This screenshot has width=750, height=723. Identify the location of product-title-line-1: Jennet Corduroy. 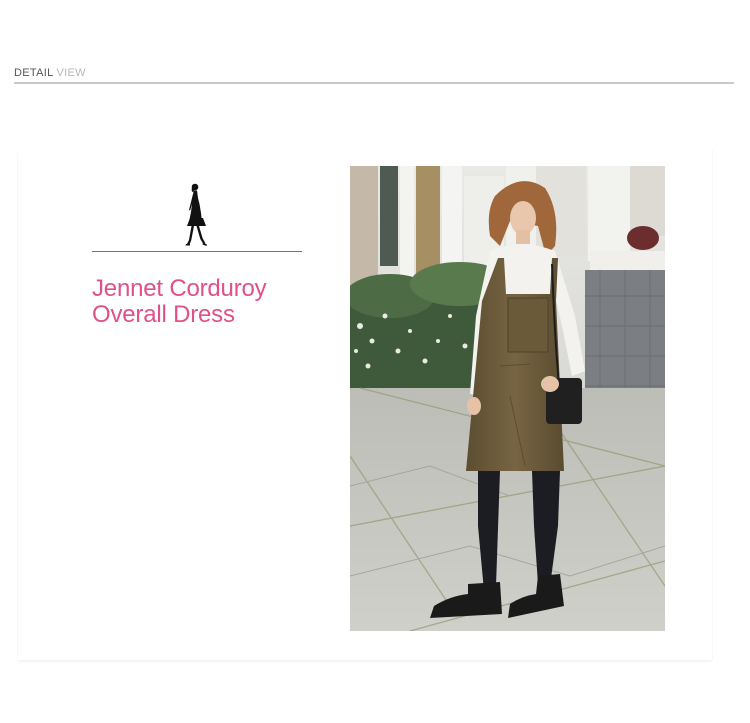
(179, 288).